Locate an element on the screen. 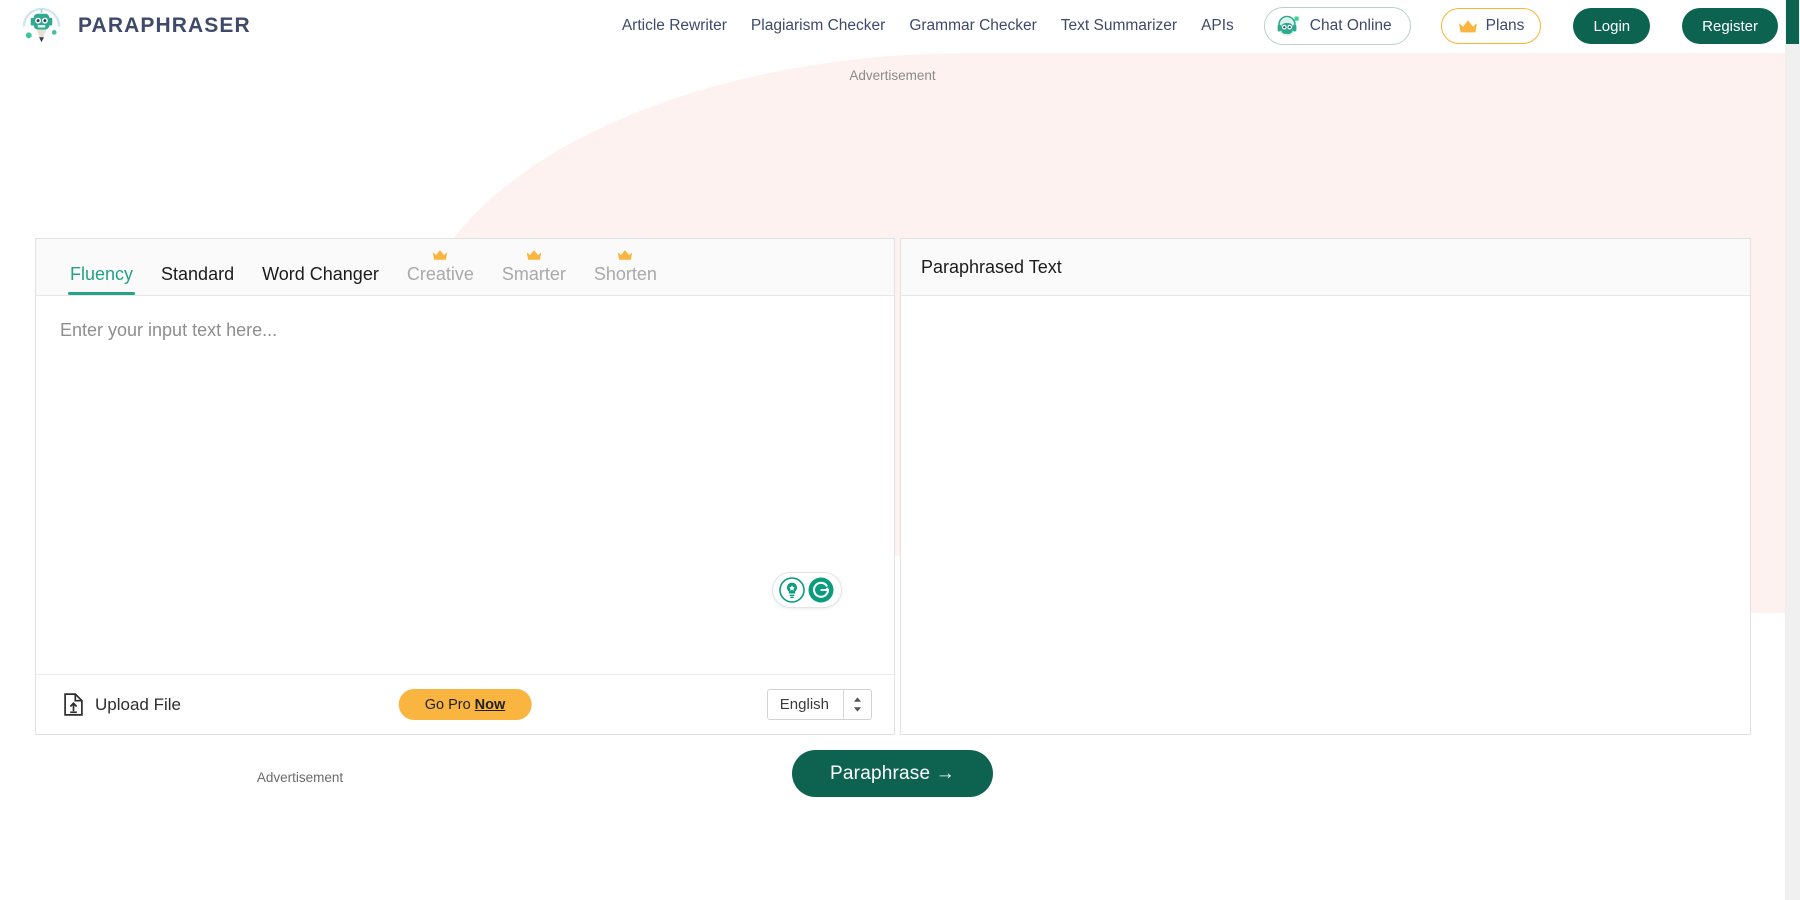 The width and height of the screenshot is (1800, 900). tab-shorten-label: Shorten is located at coordinates (625, 274).